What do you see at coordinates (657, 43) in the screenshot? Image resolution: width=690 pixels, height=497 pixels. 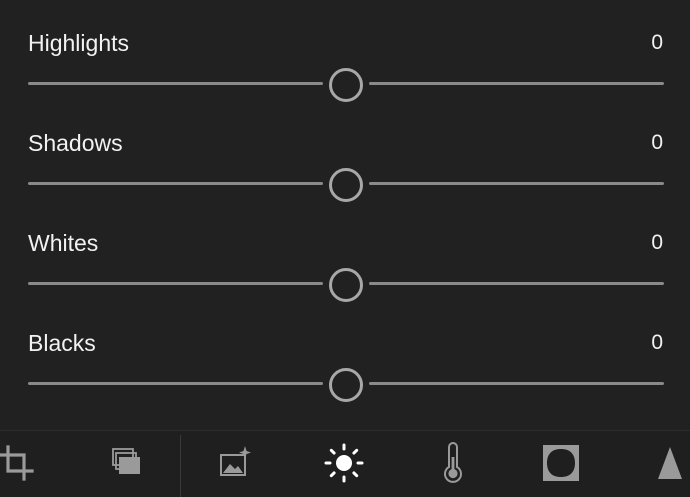 I see `highlights-value: 0` at bounding box center [657, 43].